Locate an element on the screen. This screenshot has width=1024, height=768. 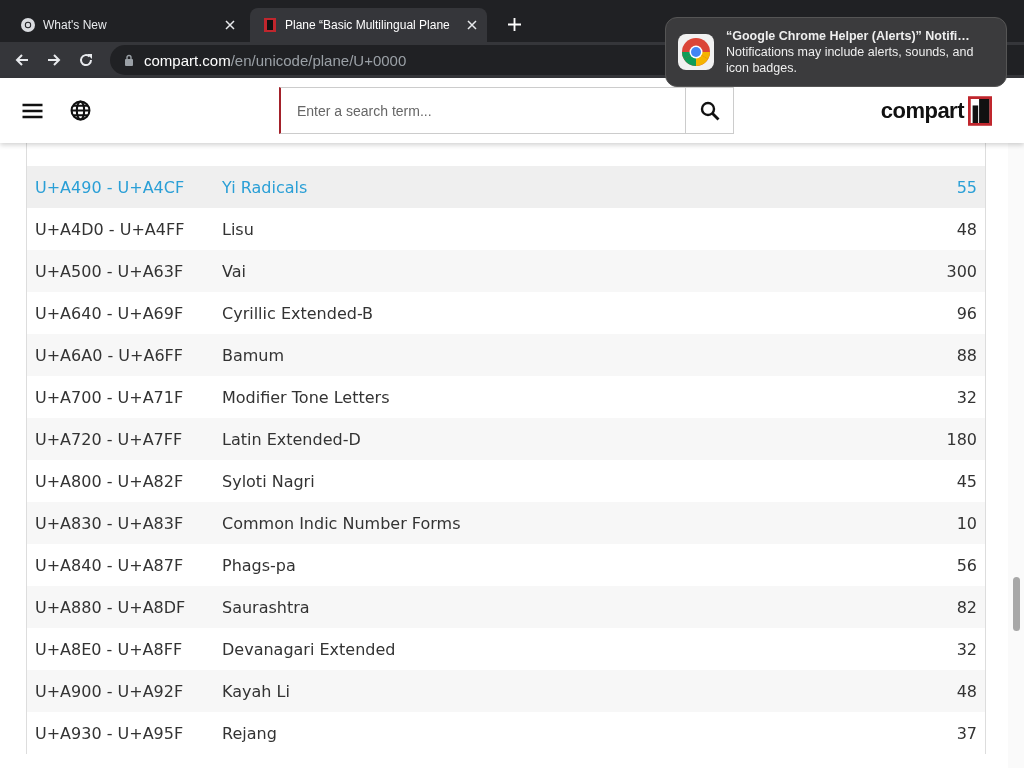
table-row: U+A800 - U+A82F Syloti Nagri 45 is located at coordinates (506, 481).